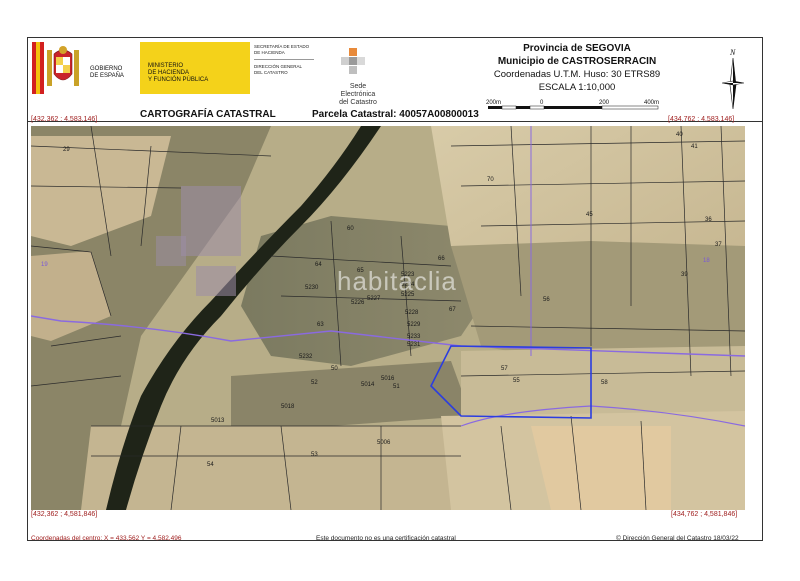 The width and height of the screenshot is (800, 581). Describe the element at coordinates (572, 105) in the screenshot. I see `scale-bar: 200m 0 200 400m` at that location.